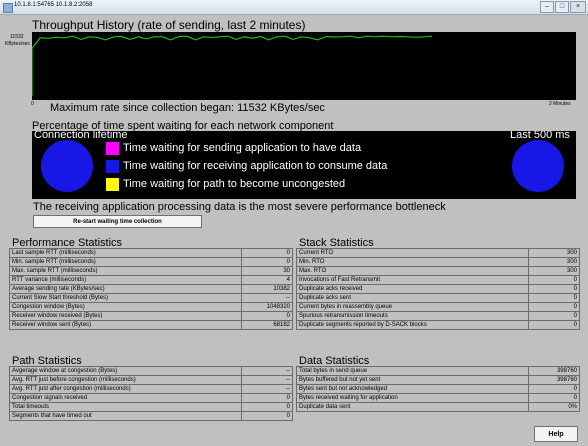 The width and height of the screenshot is (588, 446). I want to click on stat-row: Congestion signals received 0, so click(151, 398).